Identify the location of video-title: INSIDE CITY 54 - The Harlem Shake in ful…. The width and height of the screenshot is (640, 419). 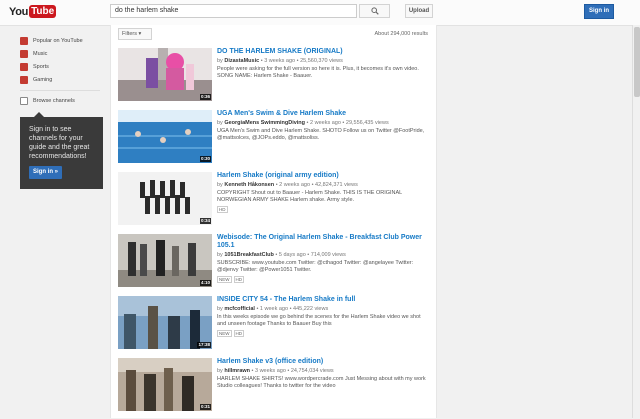
(323, 300).